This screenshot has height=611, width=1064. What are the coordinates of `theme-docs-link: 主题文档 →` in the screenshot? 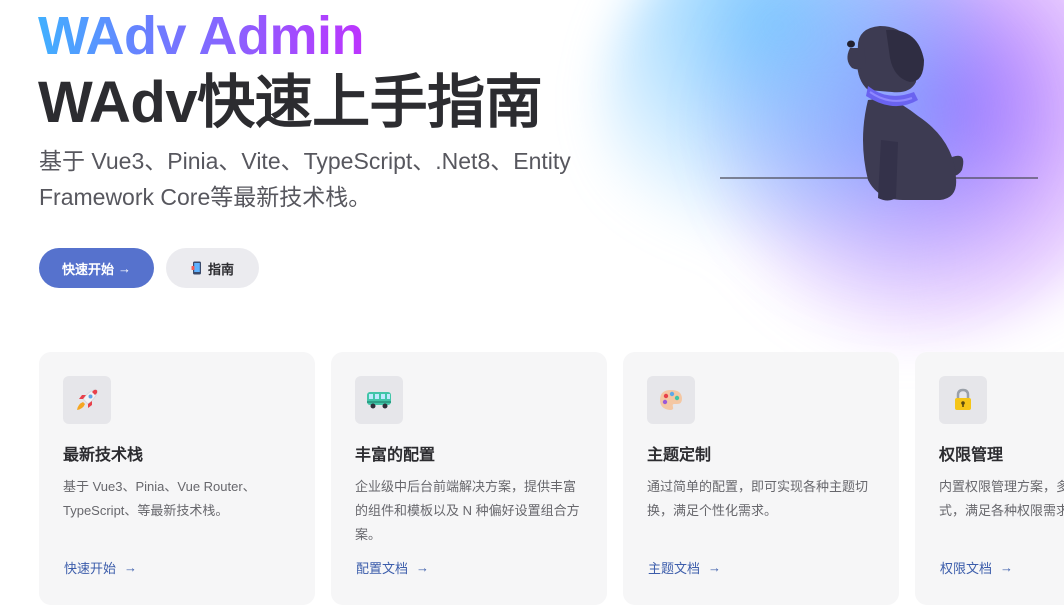 It's located at (684, 567).